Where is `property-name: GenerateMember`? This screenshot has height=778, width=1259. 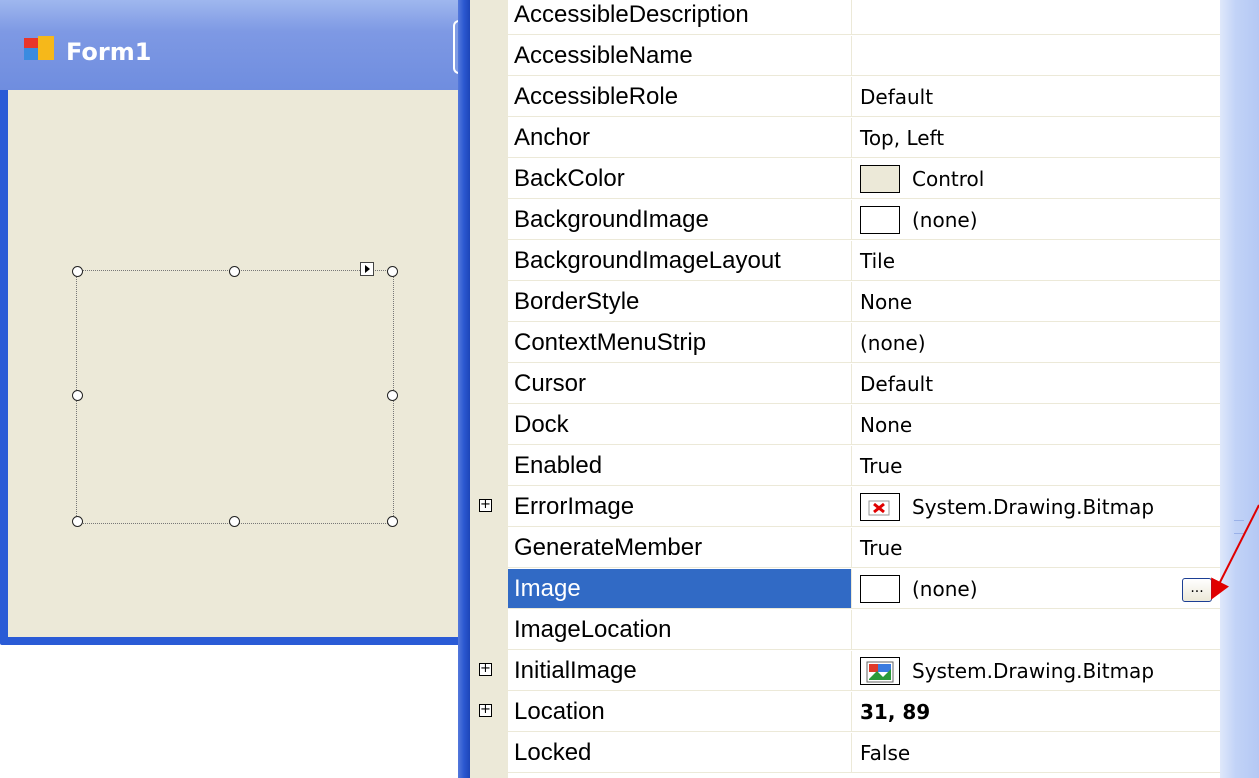
property-name: GenerateMember is located at coordinates (680, 548).